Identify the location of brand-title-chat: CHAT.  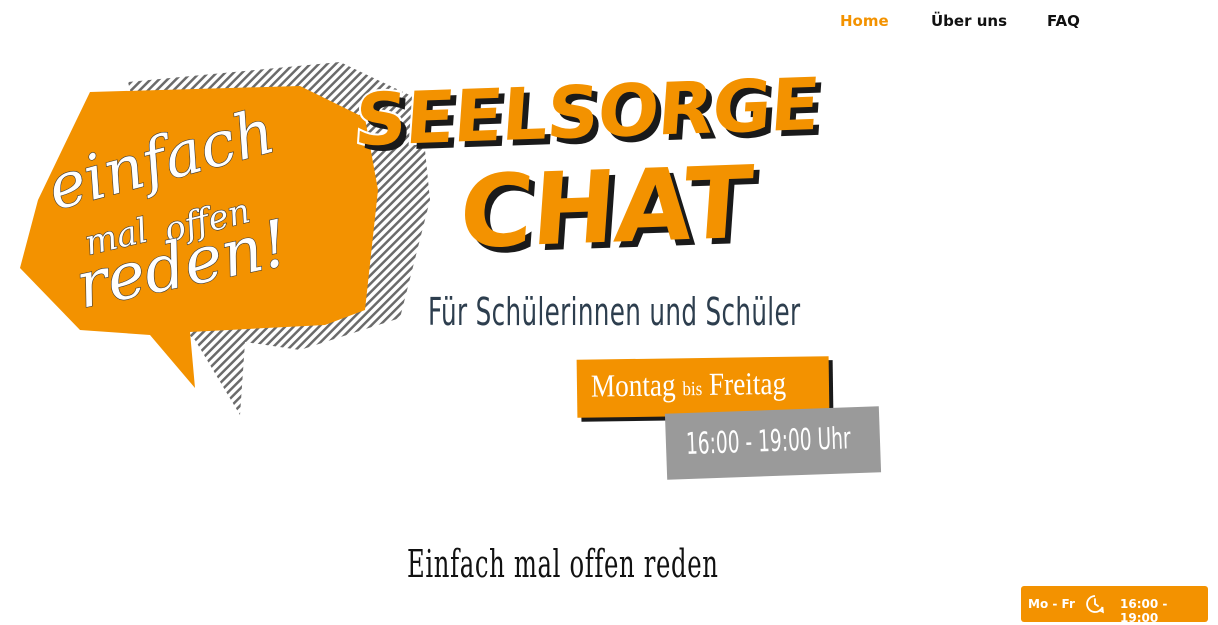
(605, 207).